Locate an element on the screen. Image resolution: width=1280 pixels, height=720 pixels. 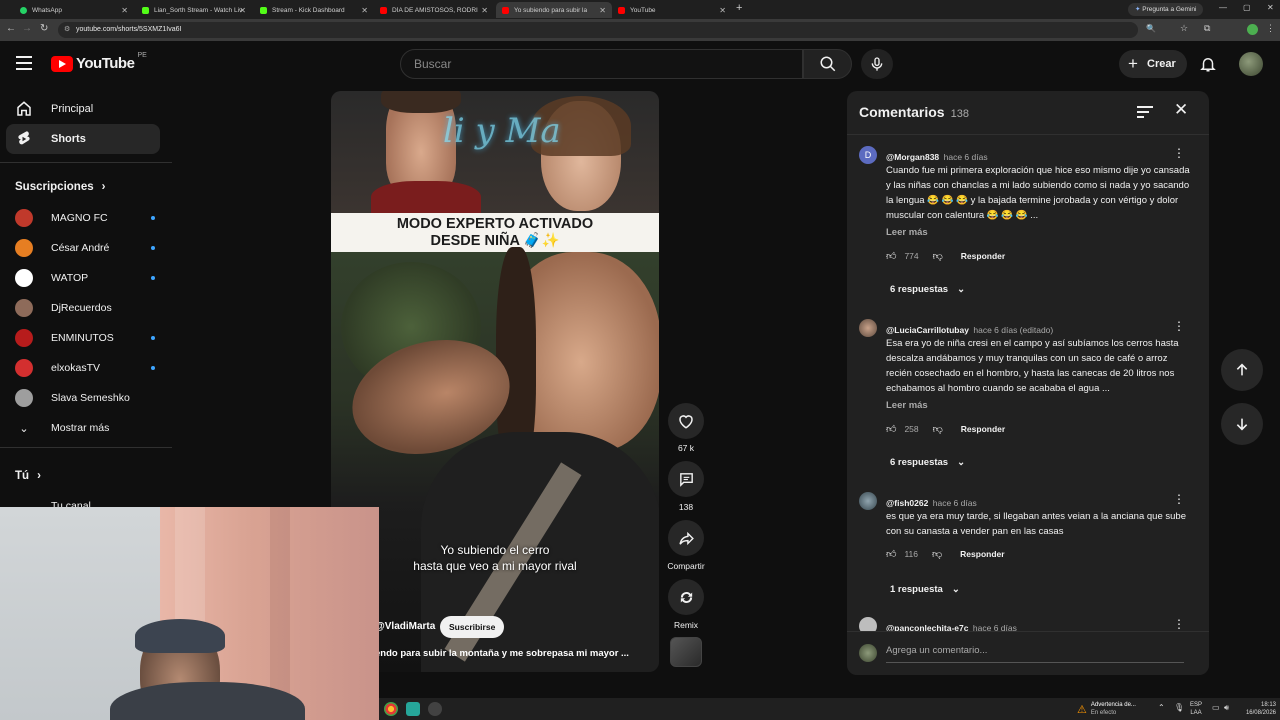
browser-tab-whatsapp: WhatsApp ✕ is located at coordinates (74, 10).